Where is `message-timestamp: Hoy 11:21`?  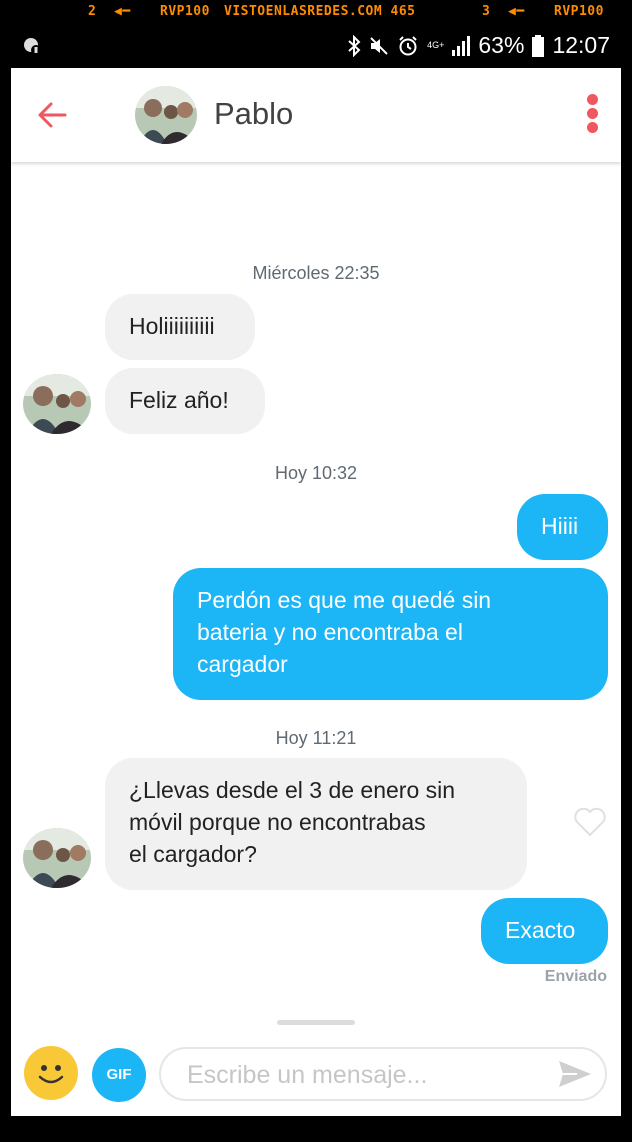 message-timestamp: Hoy 11:21 is located at coordinates (316, 738).